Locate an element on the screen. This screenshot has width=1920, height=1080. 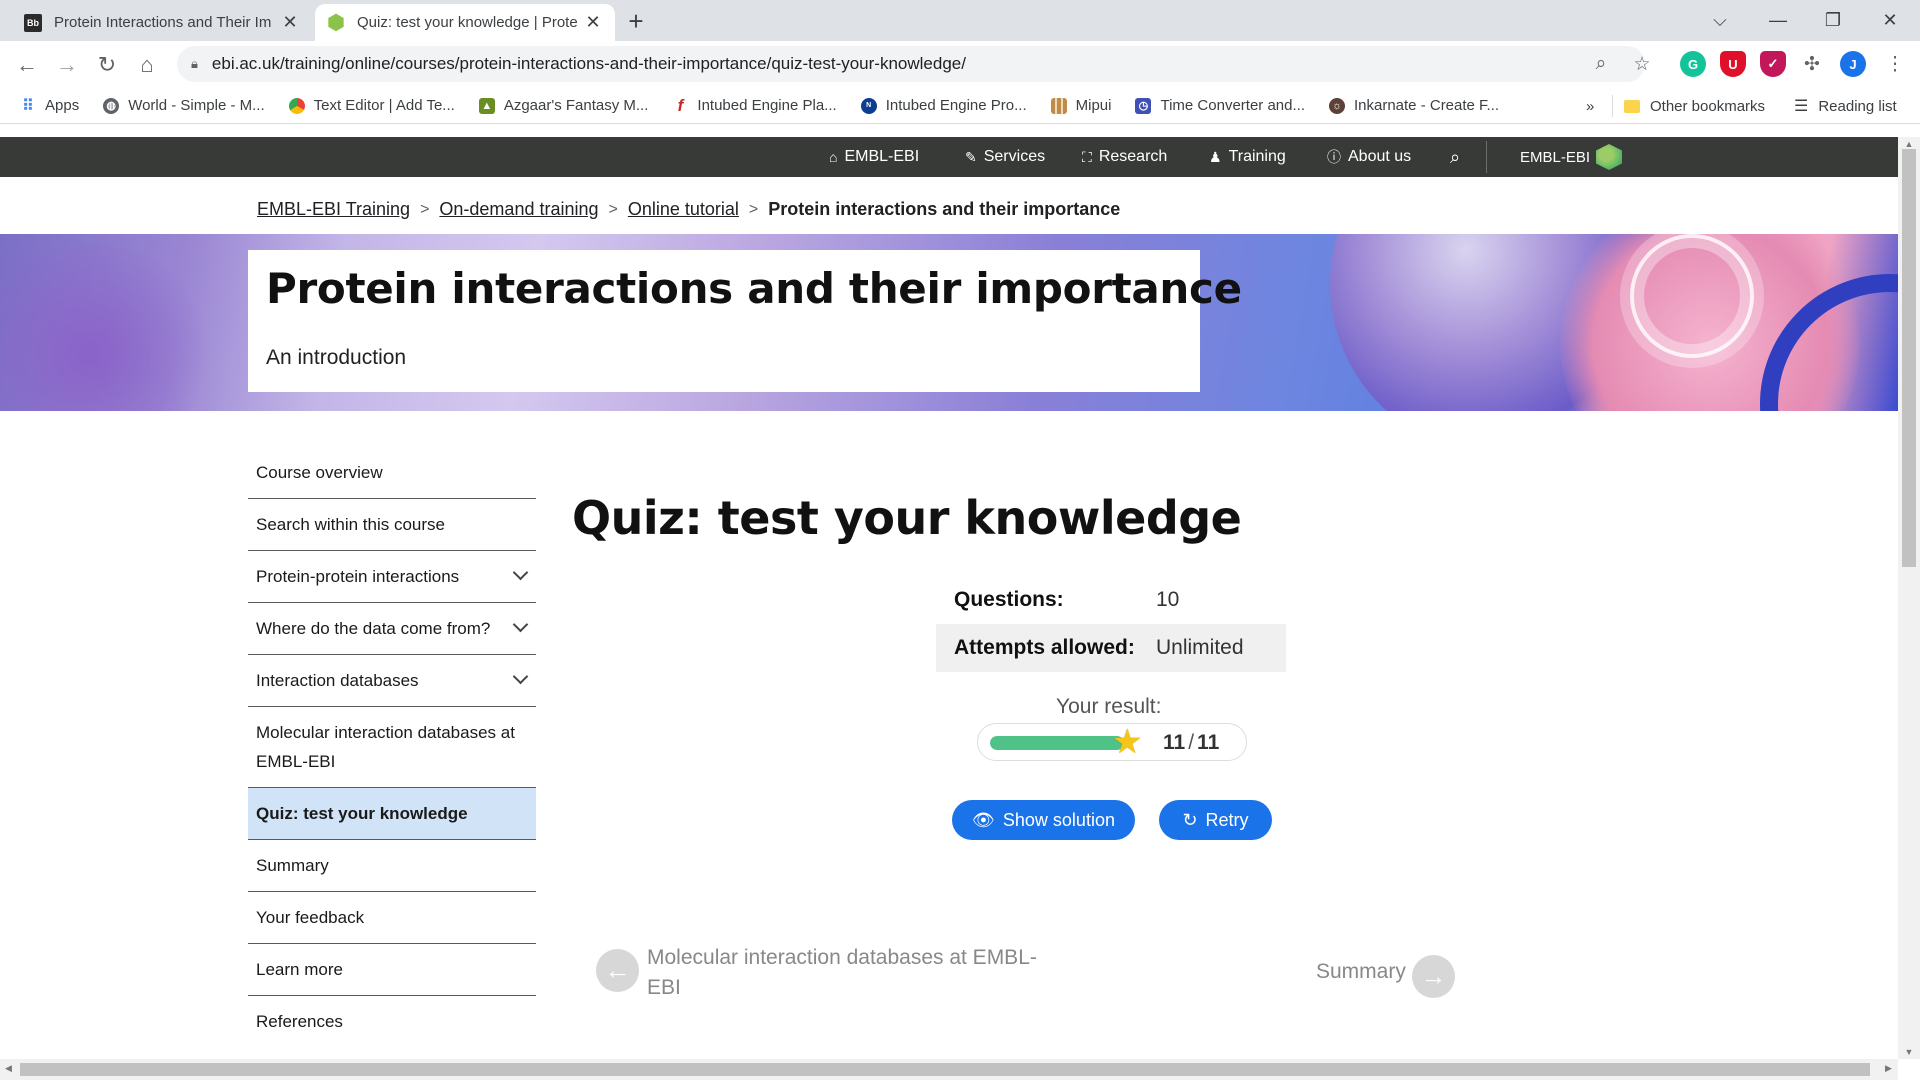
sidebar-item-search: Search within this course is located at coordinates (392, 525).